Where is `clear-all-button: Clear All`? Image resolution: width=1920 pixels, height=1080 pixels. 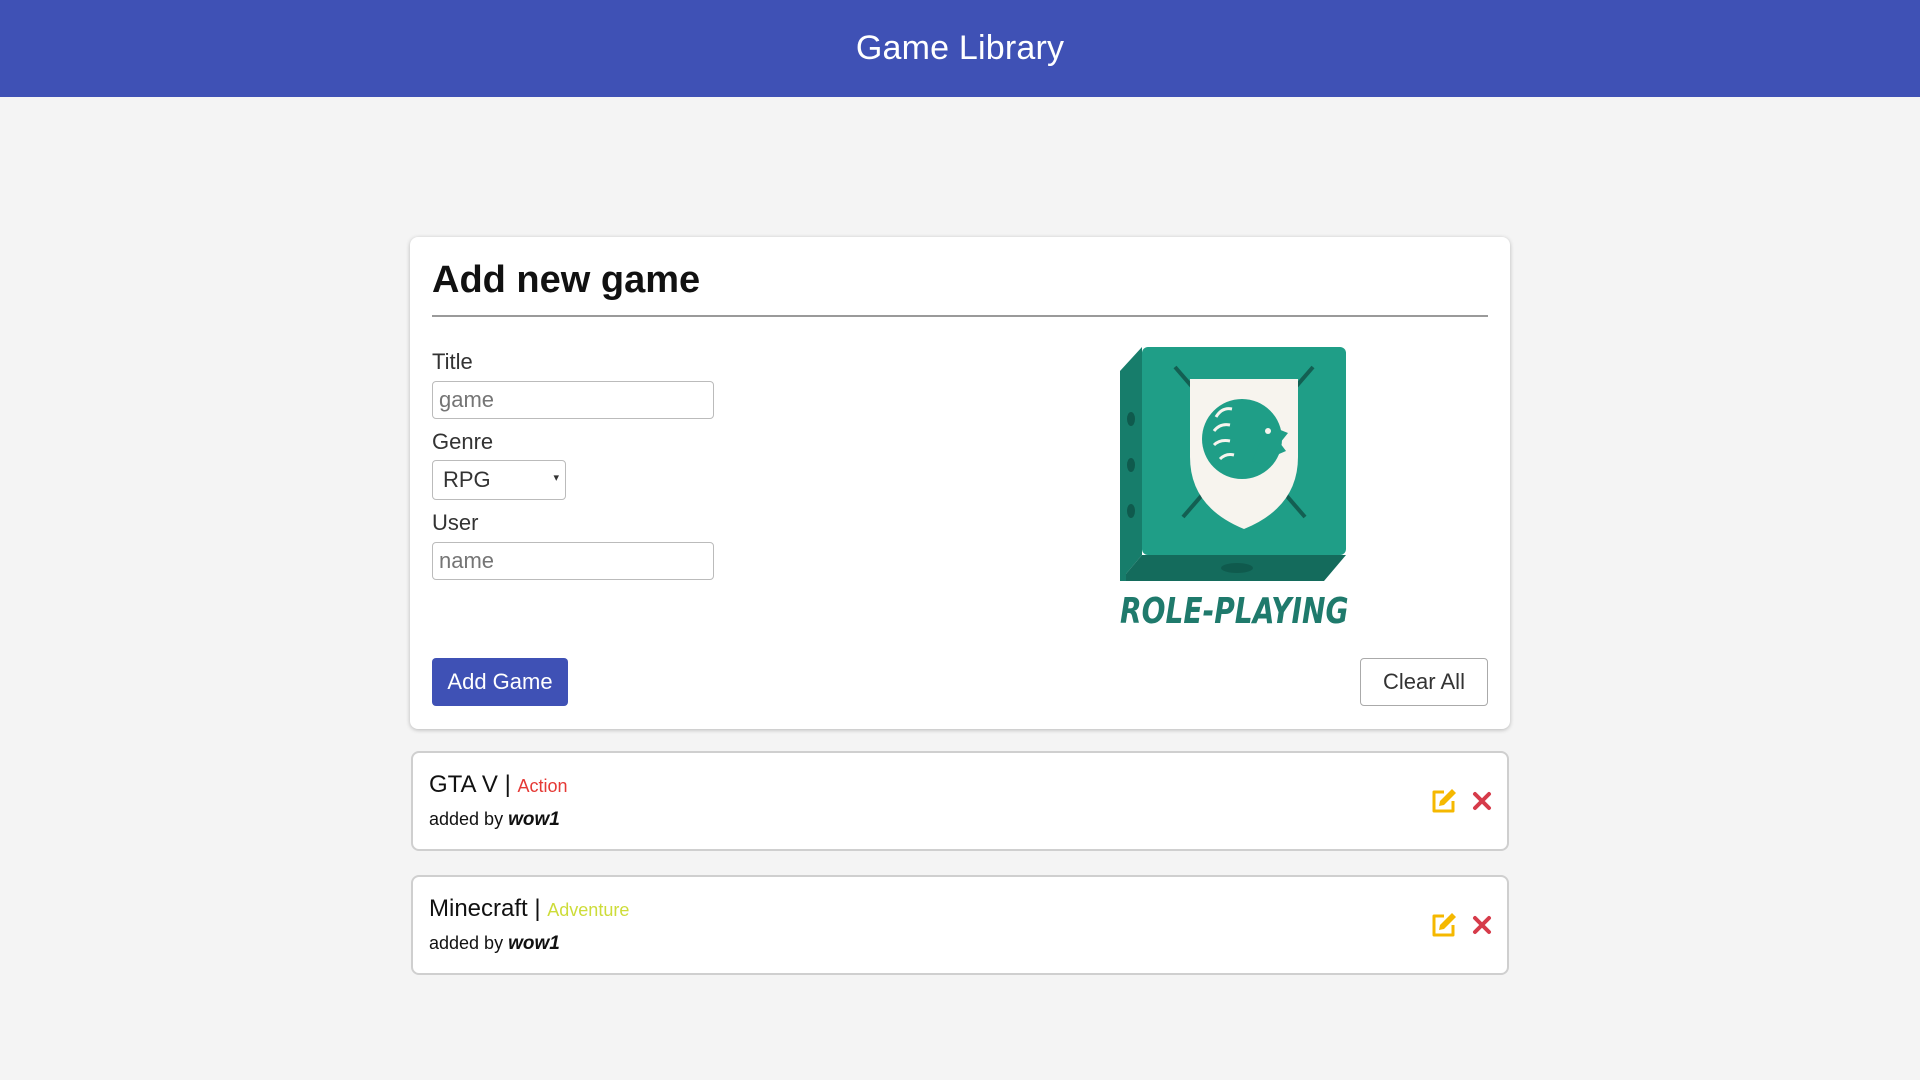
clear-all-button: Clear All is located at coordinates (1424, 682).